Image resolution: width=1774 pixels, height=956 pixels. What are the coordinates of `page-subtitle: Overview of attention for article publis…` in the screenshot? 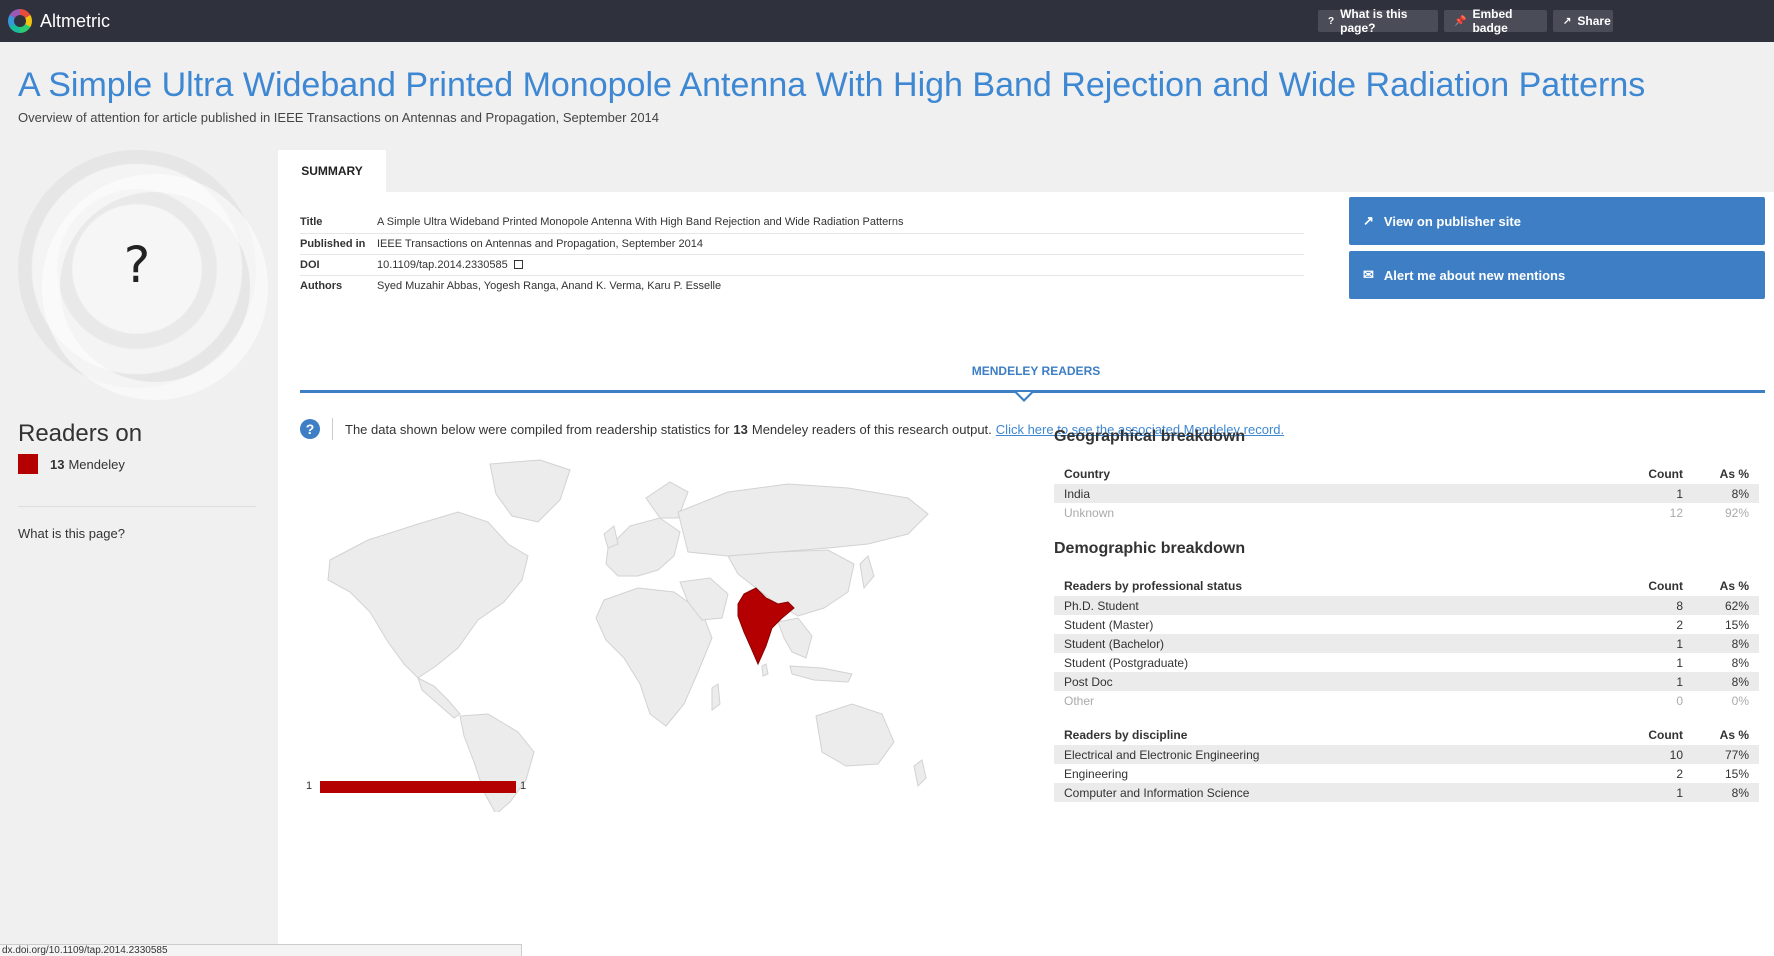 It's located at (339, 117).